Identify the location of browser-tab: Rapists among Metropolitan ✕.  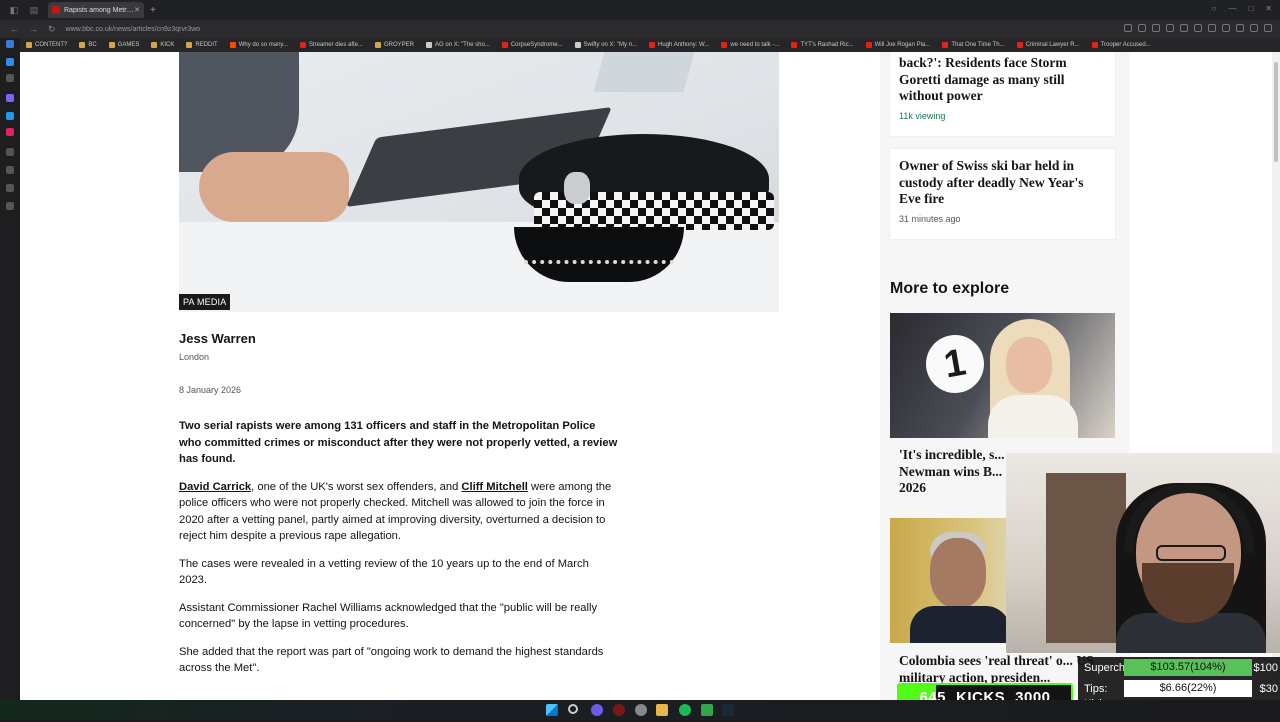
(96, 10).